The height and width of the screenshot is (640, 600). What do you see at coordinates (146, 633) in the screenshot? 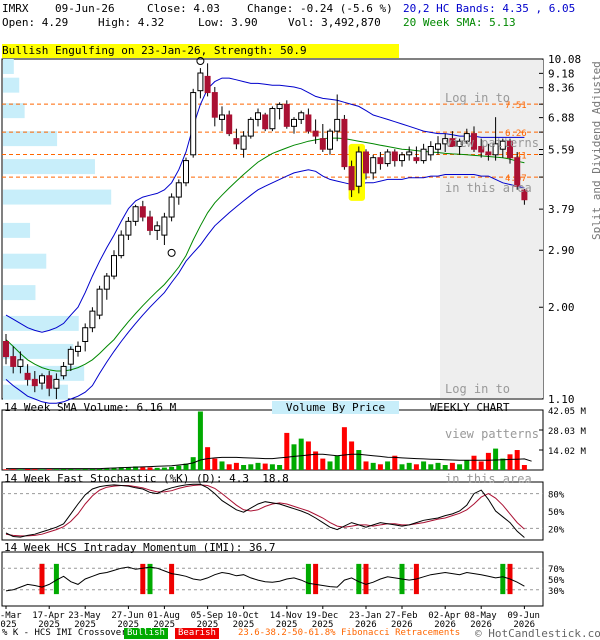
I see `bullish-legend: Bullish` at bounding box center [146, 633].